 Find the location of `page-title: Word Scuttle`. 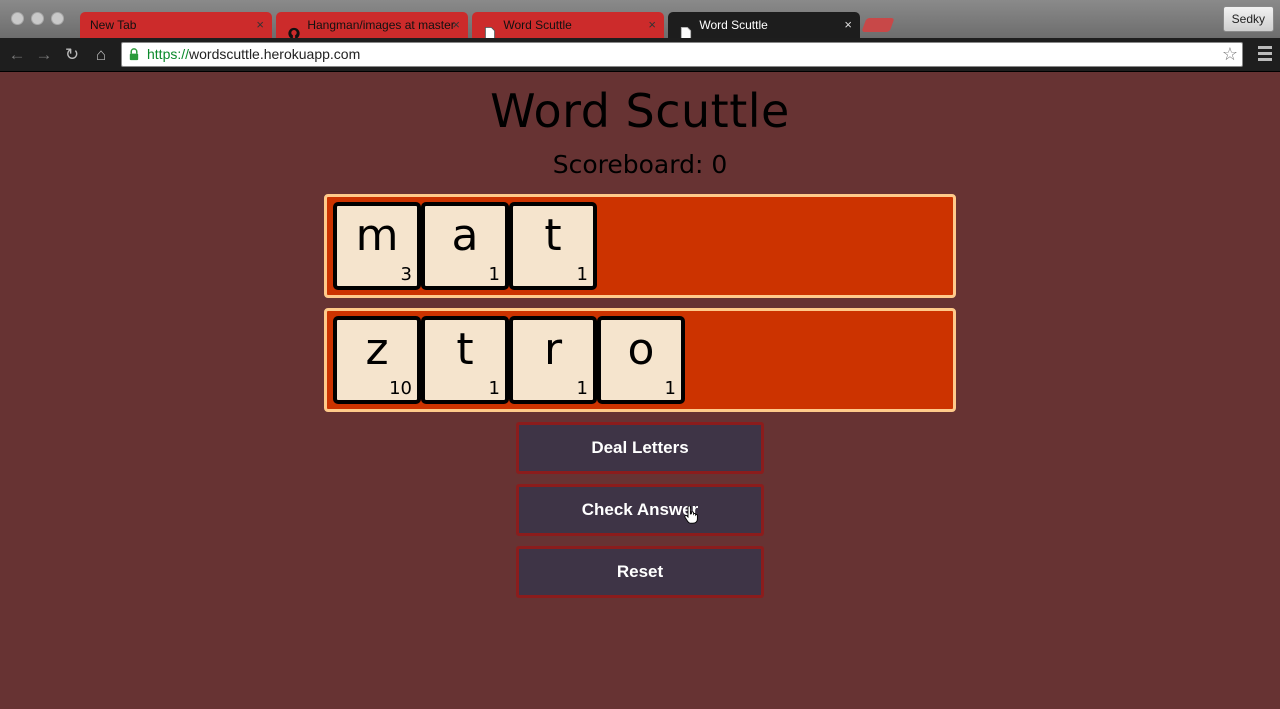

page-title: Word Scuttle is located at coordinates (640, 111).